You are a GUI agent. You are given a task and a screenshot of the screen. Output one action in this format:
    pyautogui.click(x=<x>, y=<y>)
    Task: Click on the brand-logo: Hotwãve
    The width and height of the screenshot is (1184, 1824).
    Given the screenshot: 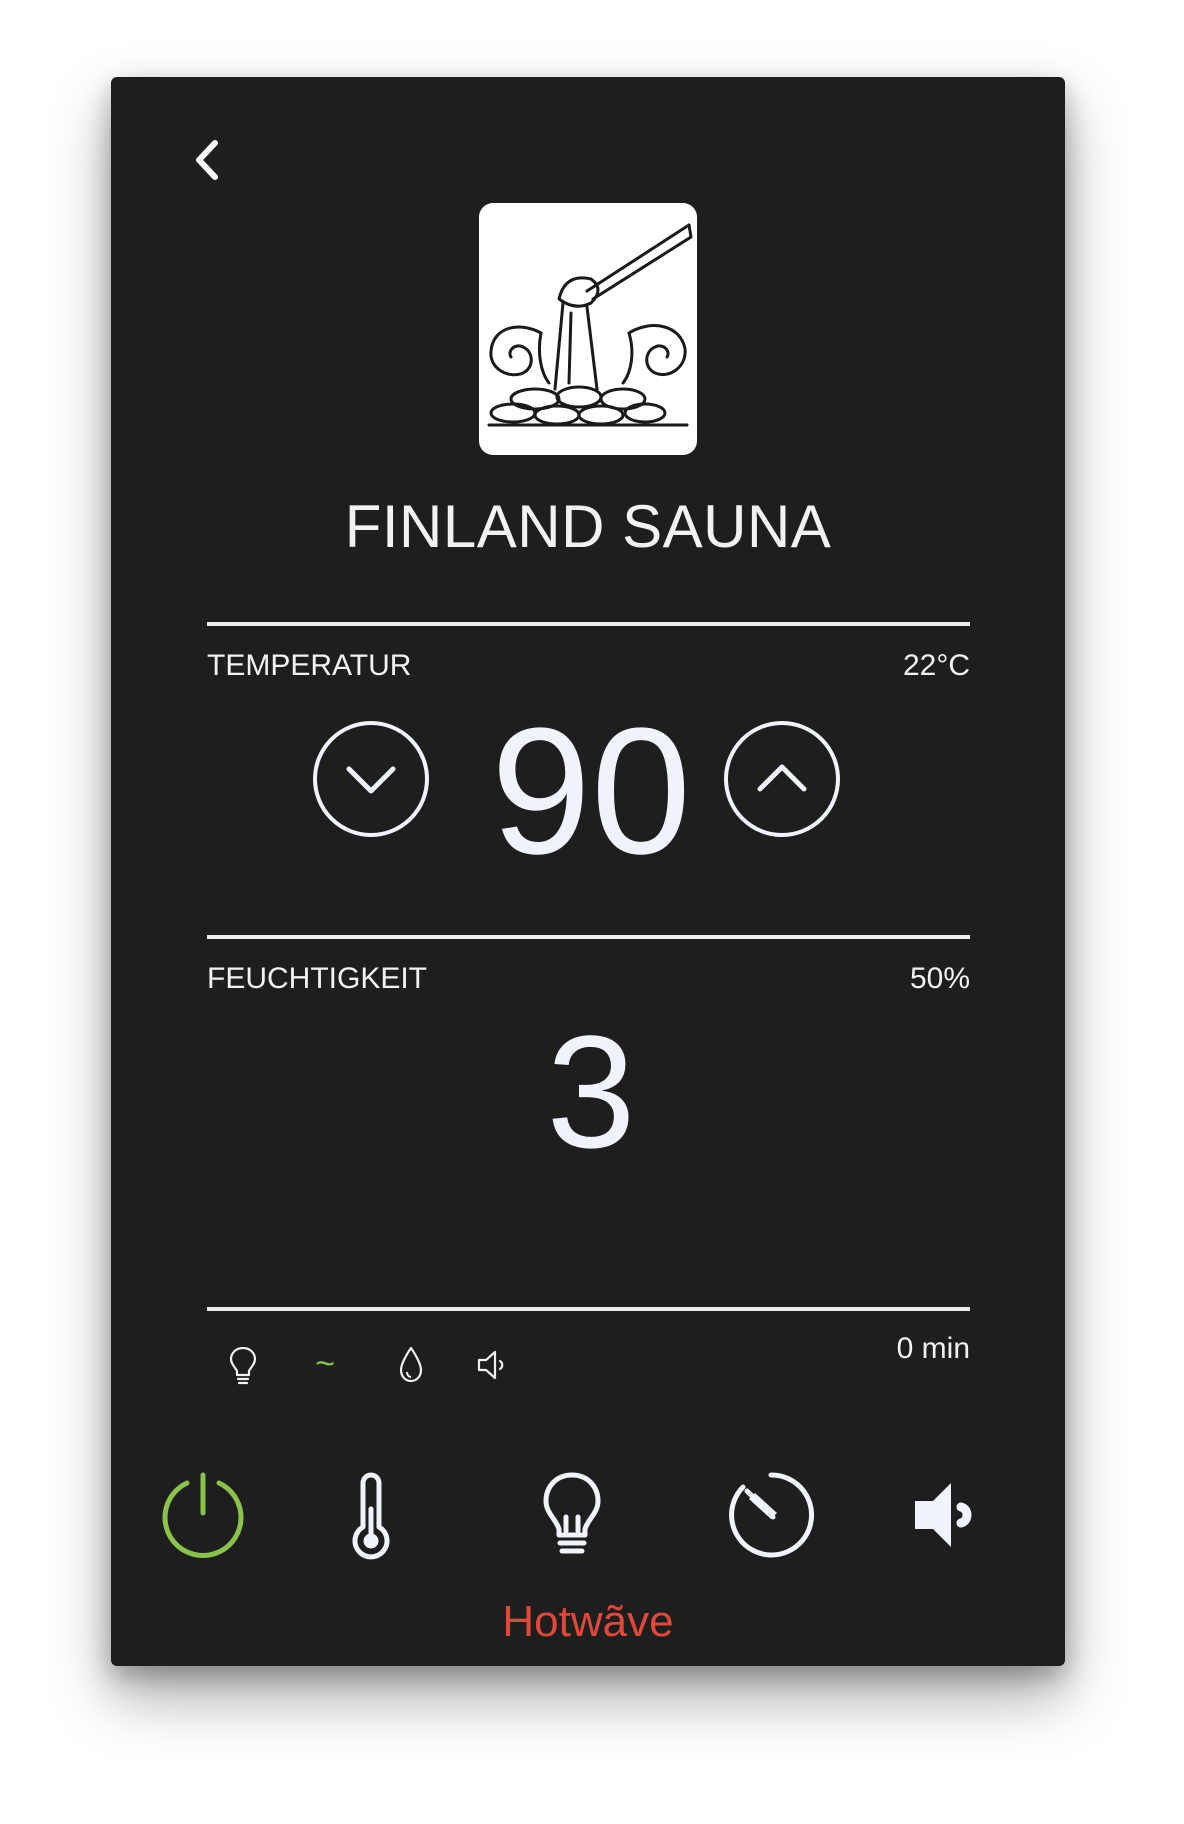 What is the action you would take?
    pyautogui.click(x=588, y=1621)
    